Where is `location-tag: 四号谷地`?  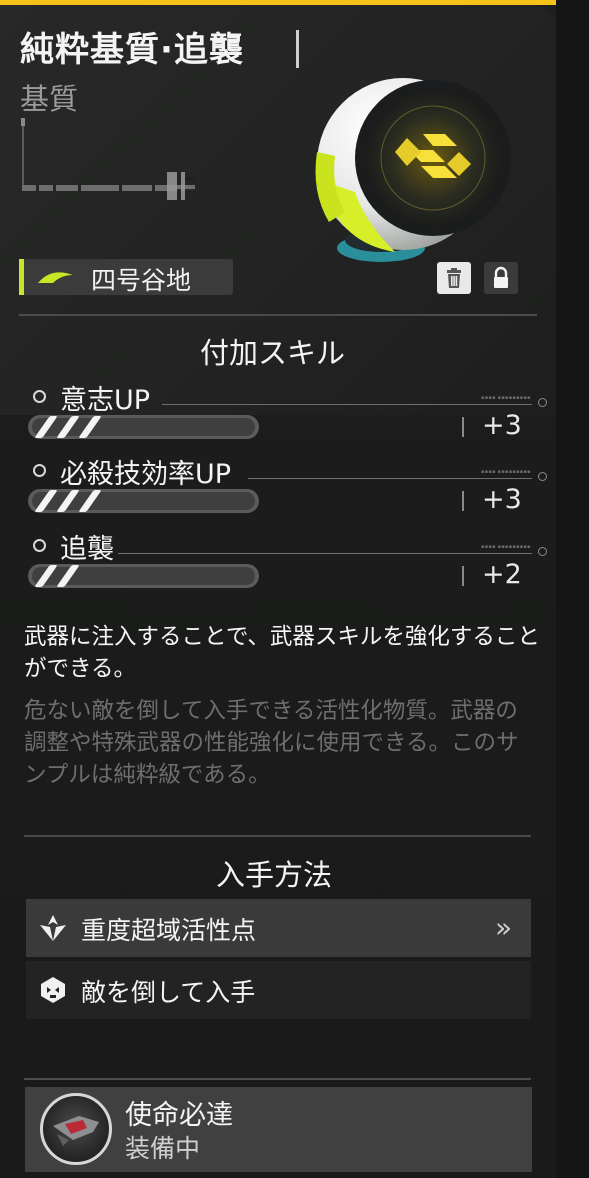
location-tag: 四号谷地 is located at coordinates (126, 277).